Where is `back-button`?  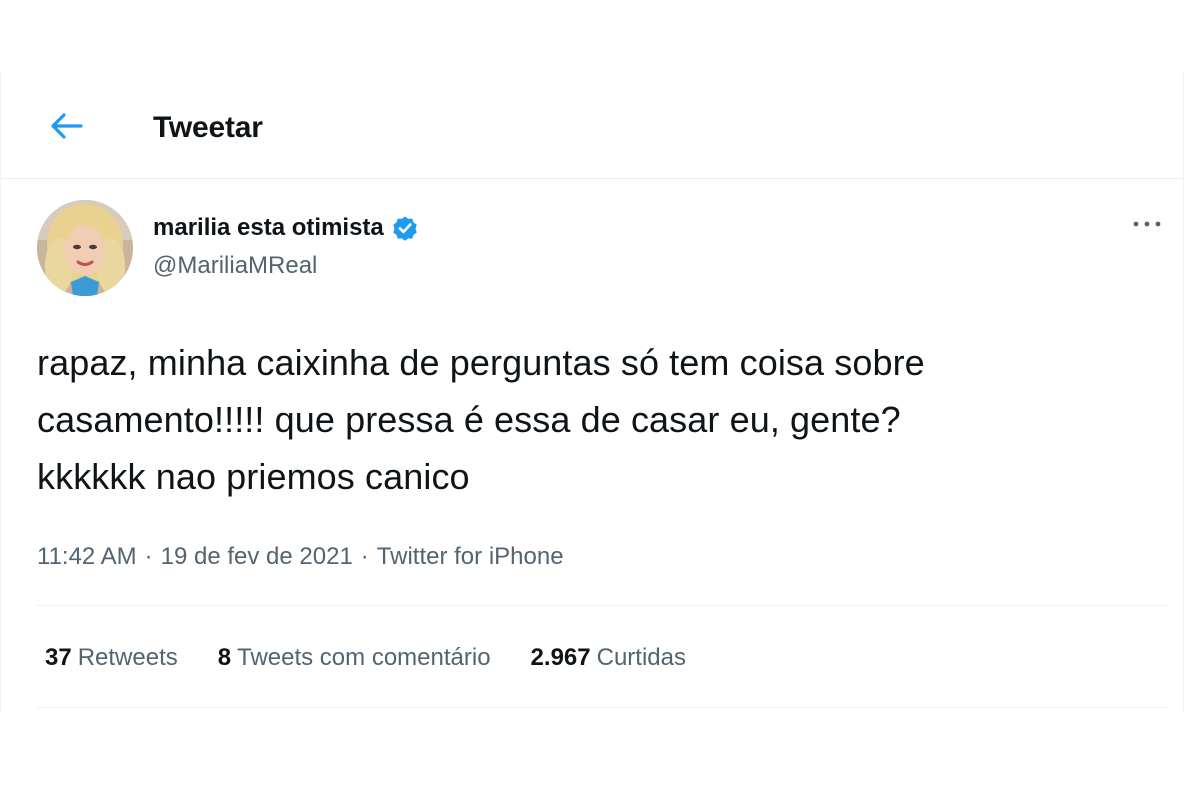
back-button is located at coordinates (67, 126).